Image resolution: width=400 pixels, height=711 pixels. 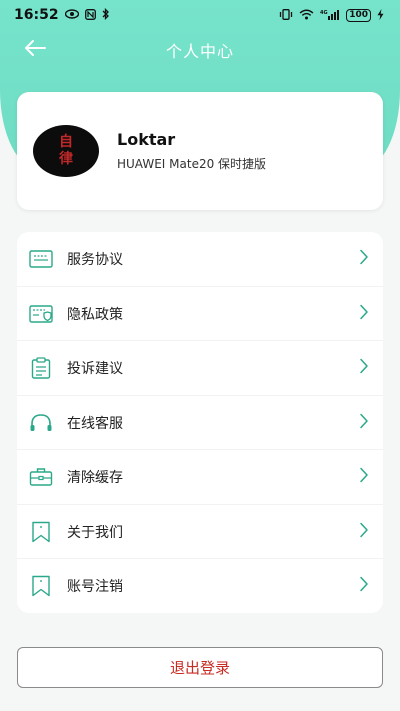 I want to click on menu-item-delete-account: 账号注销, so click(x=200, y=586).